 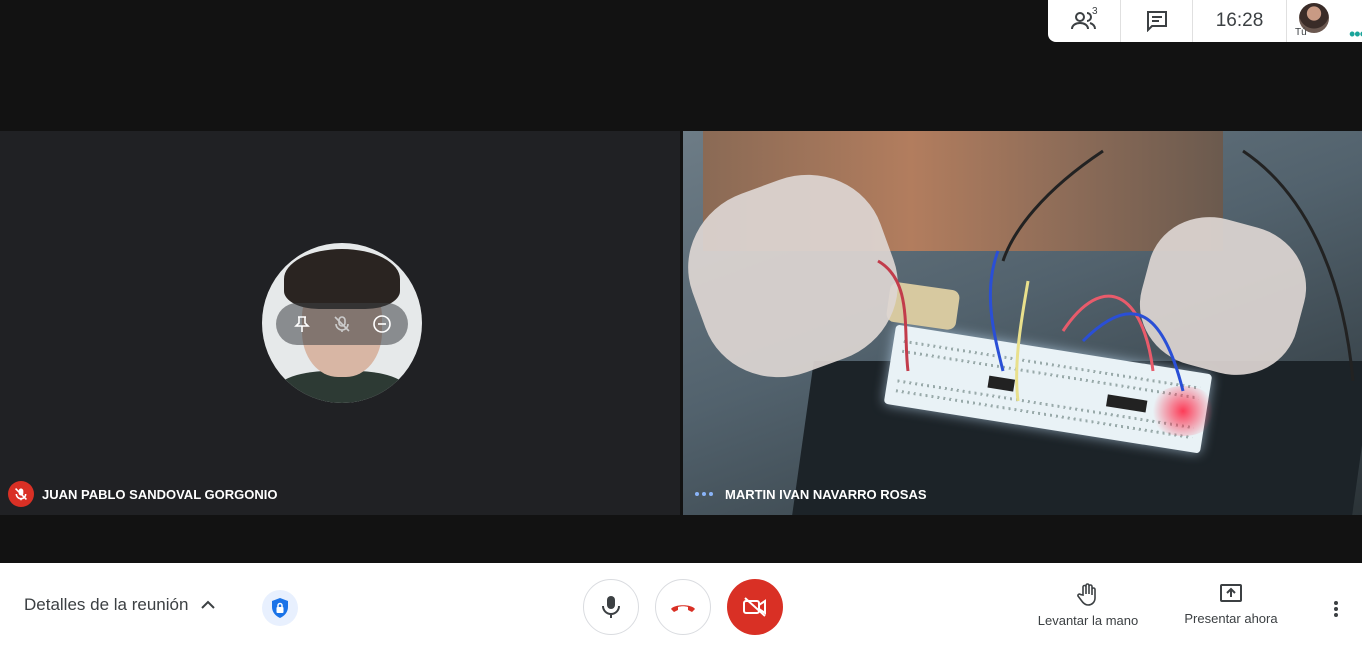 I want to click on present-screen-icon, so click(x=1231, y=593).